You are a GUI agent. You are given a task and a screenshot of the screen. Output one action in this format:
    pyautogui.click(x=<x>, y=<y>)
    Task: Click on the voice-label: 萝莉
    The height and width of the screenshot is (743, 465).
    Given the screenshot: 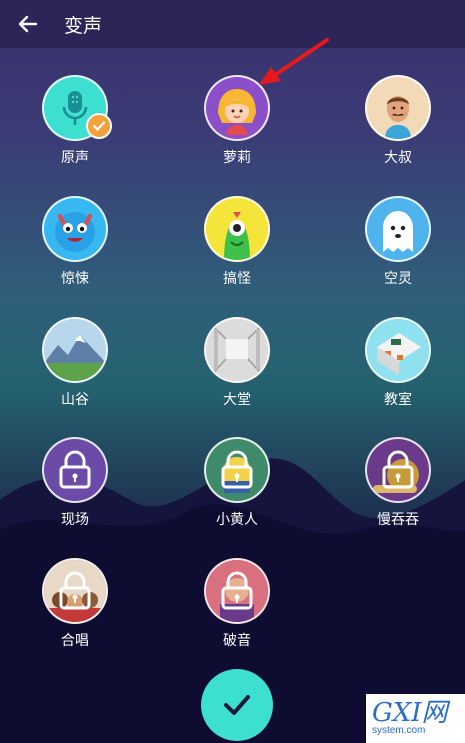 What is the action you would take?
    pyautogui.click(x=237, y=158)
    